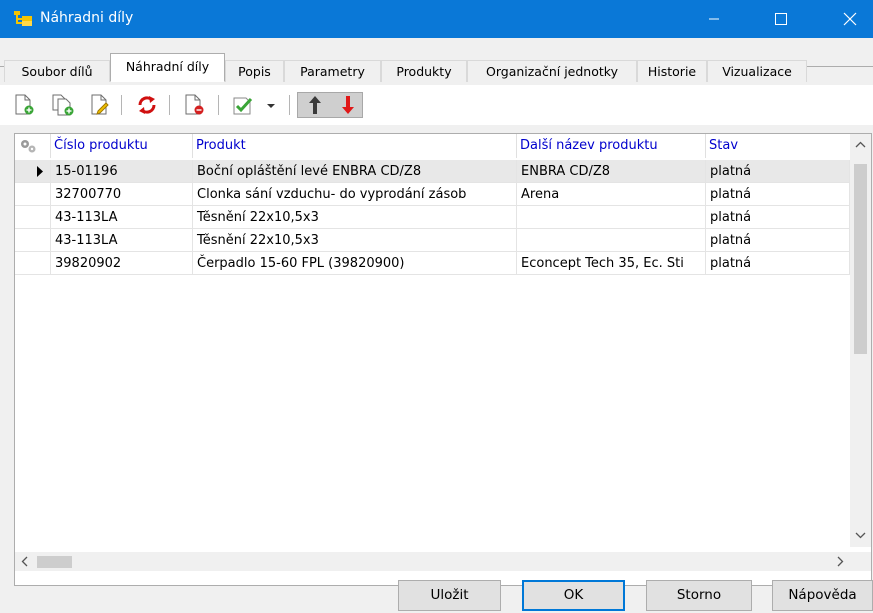 This screenshot has width=873, height=613. Describe the element at coordinates (573, 595) in the screenshot. I see `ok-button: OK` at that location.